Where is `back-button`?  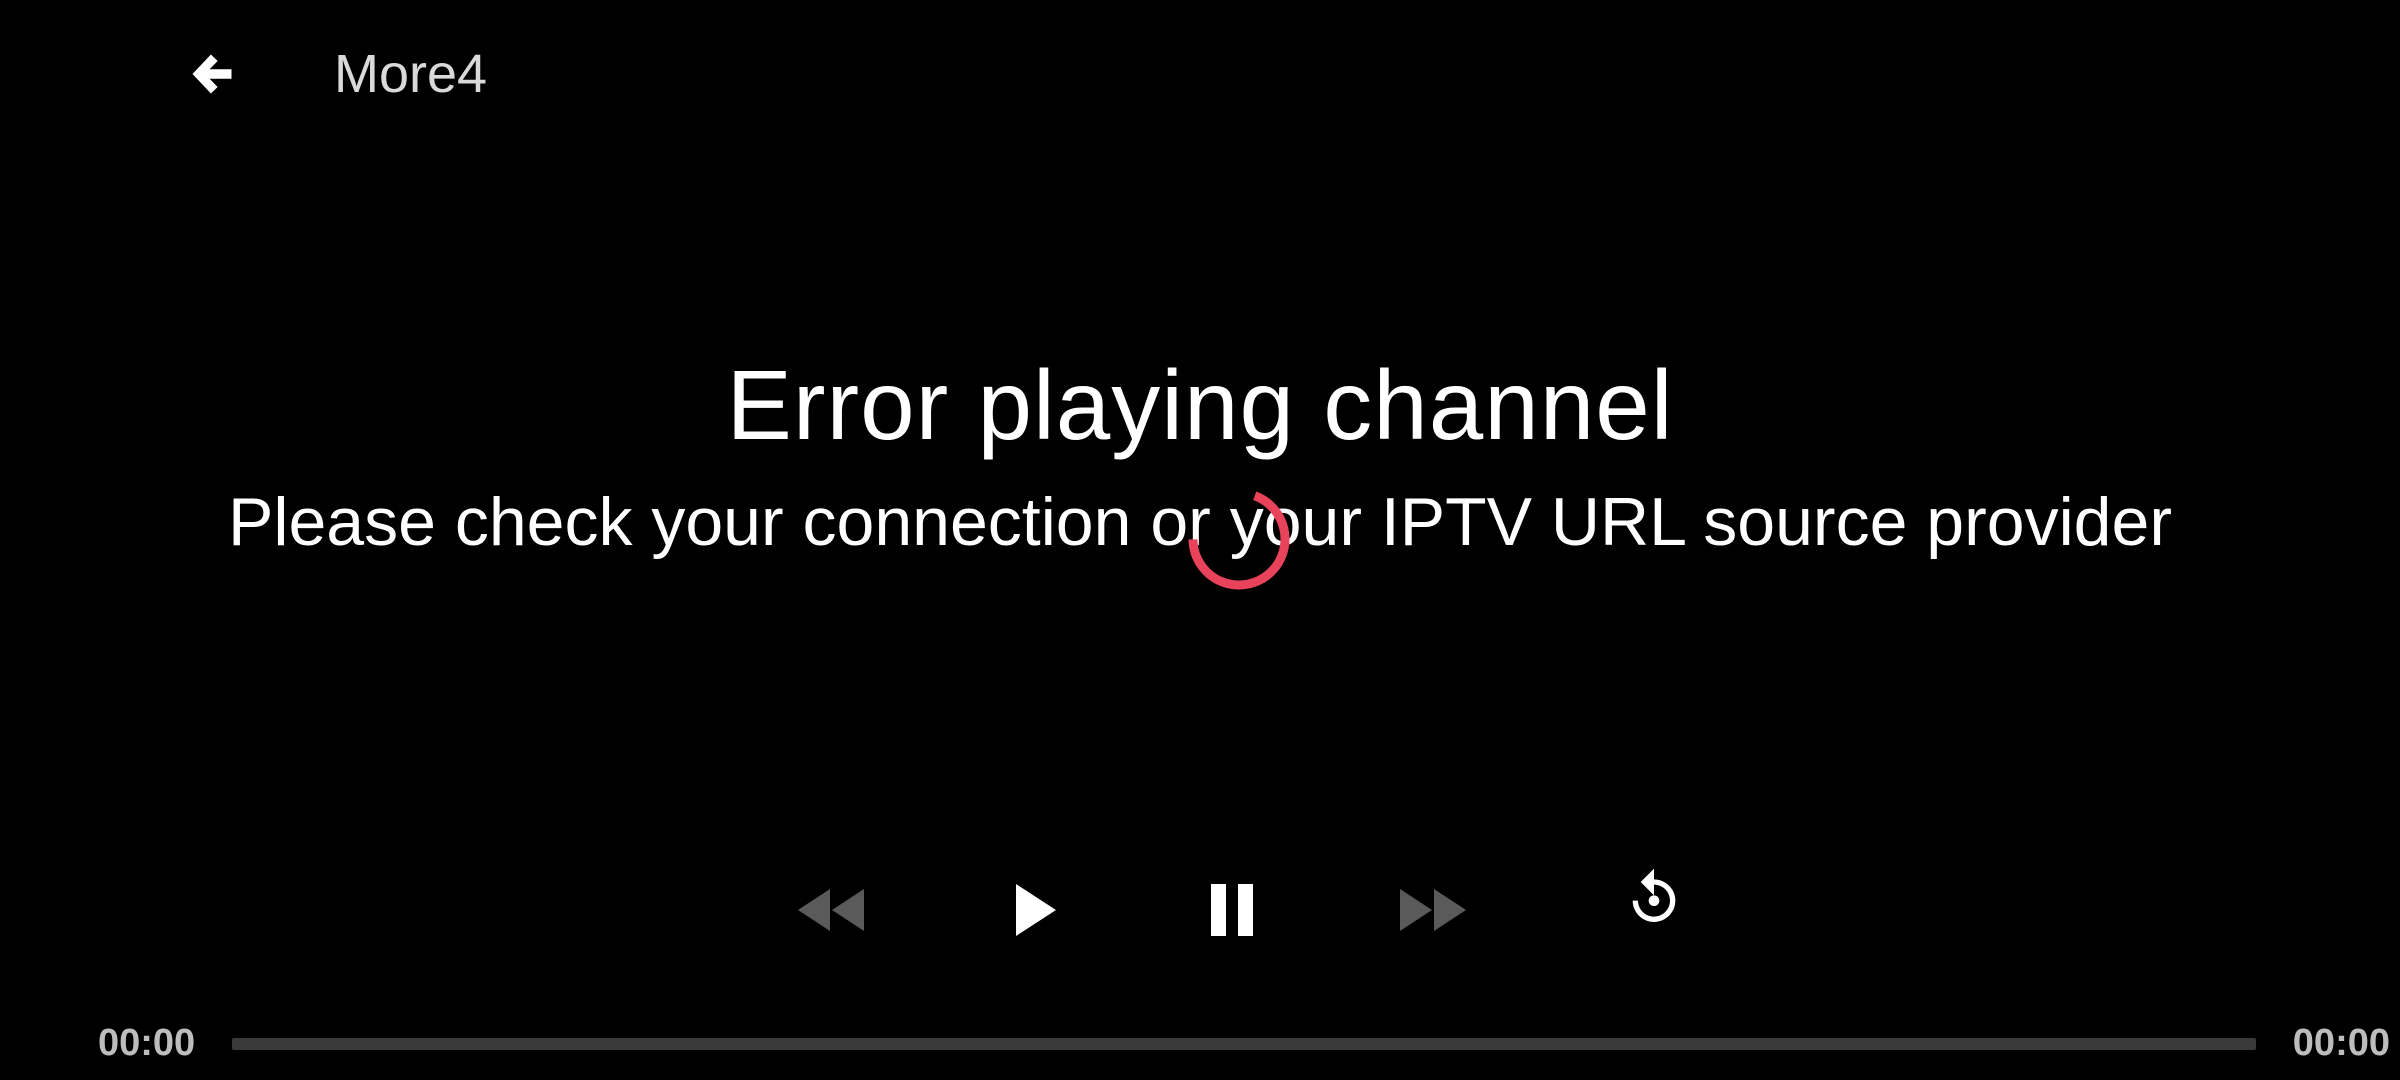 back-button is located at coordinates (212, 74).